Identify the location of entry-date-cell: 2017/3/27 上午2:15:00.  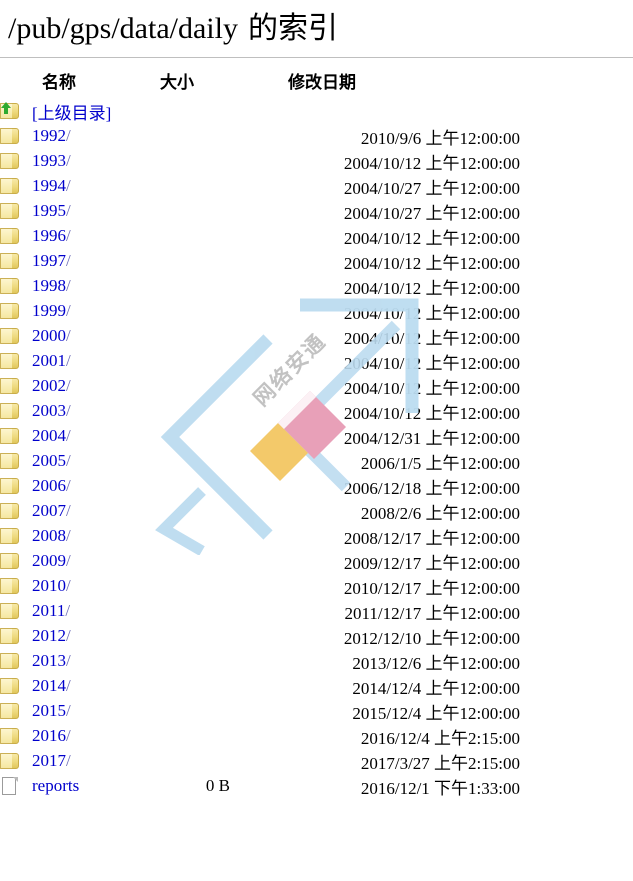
(440, 763).